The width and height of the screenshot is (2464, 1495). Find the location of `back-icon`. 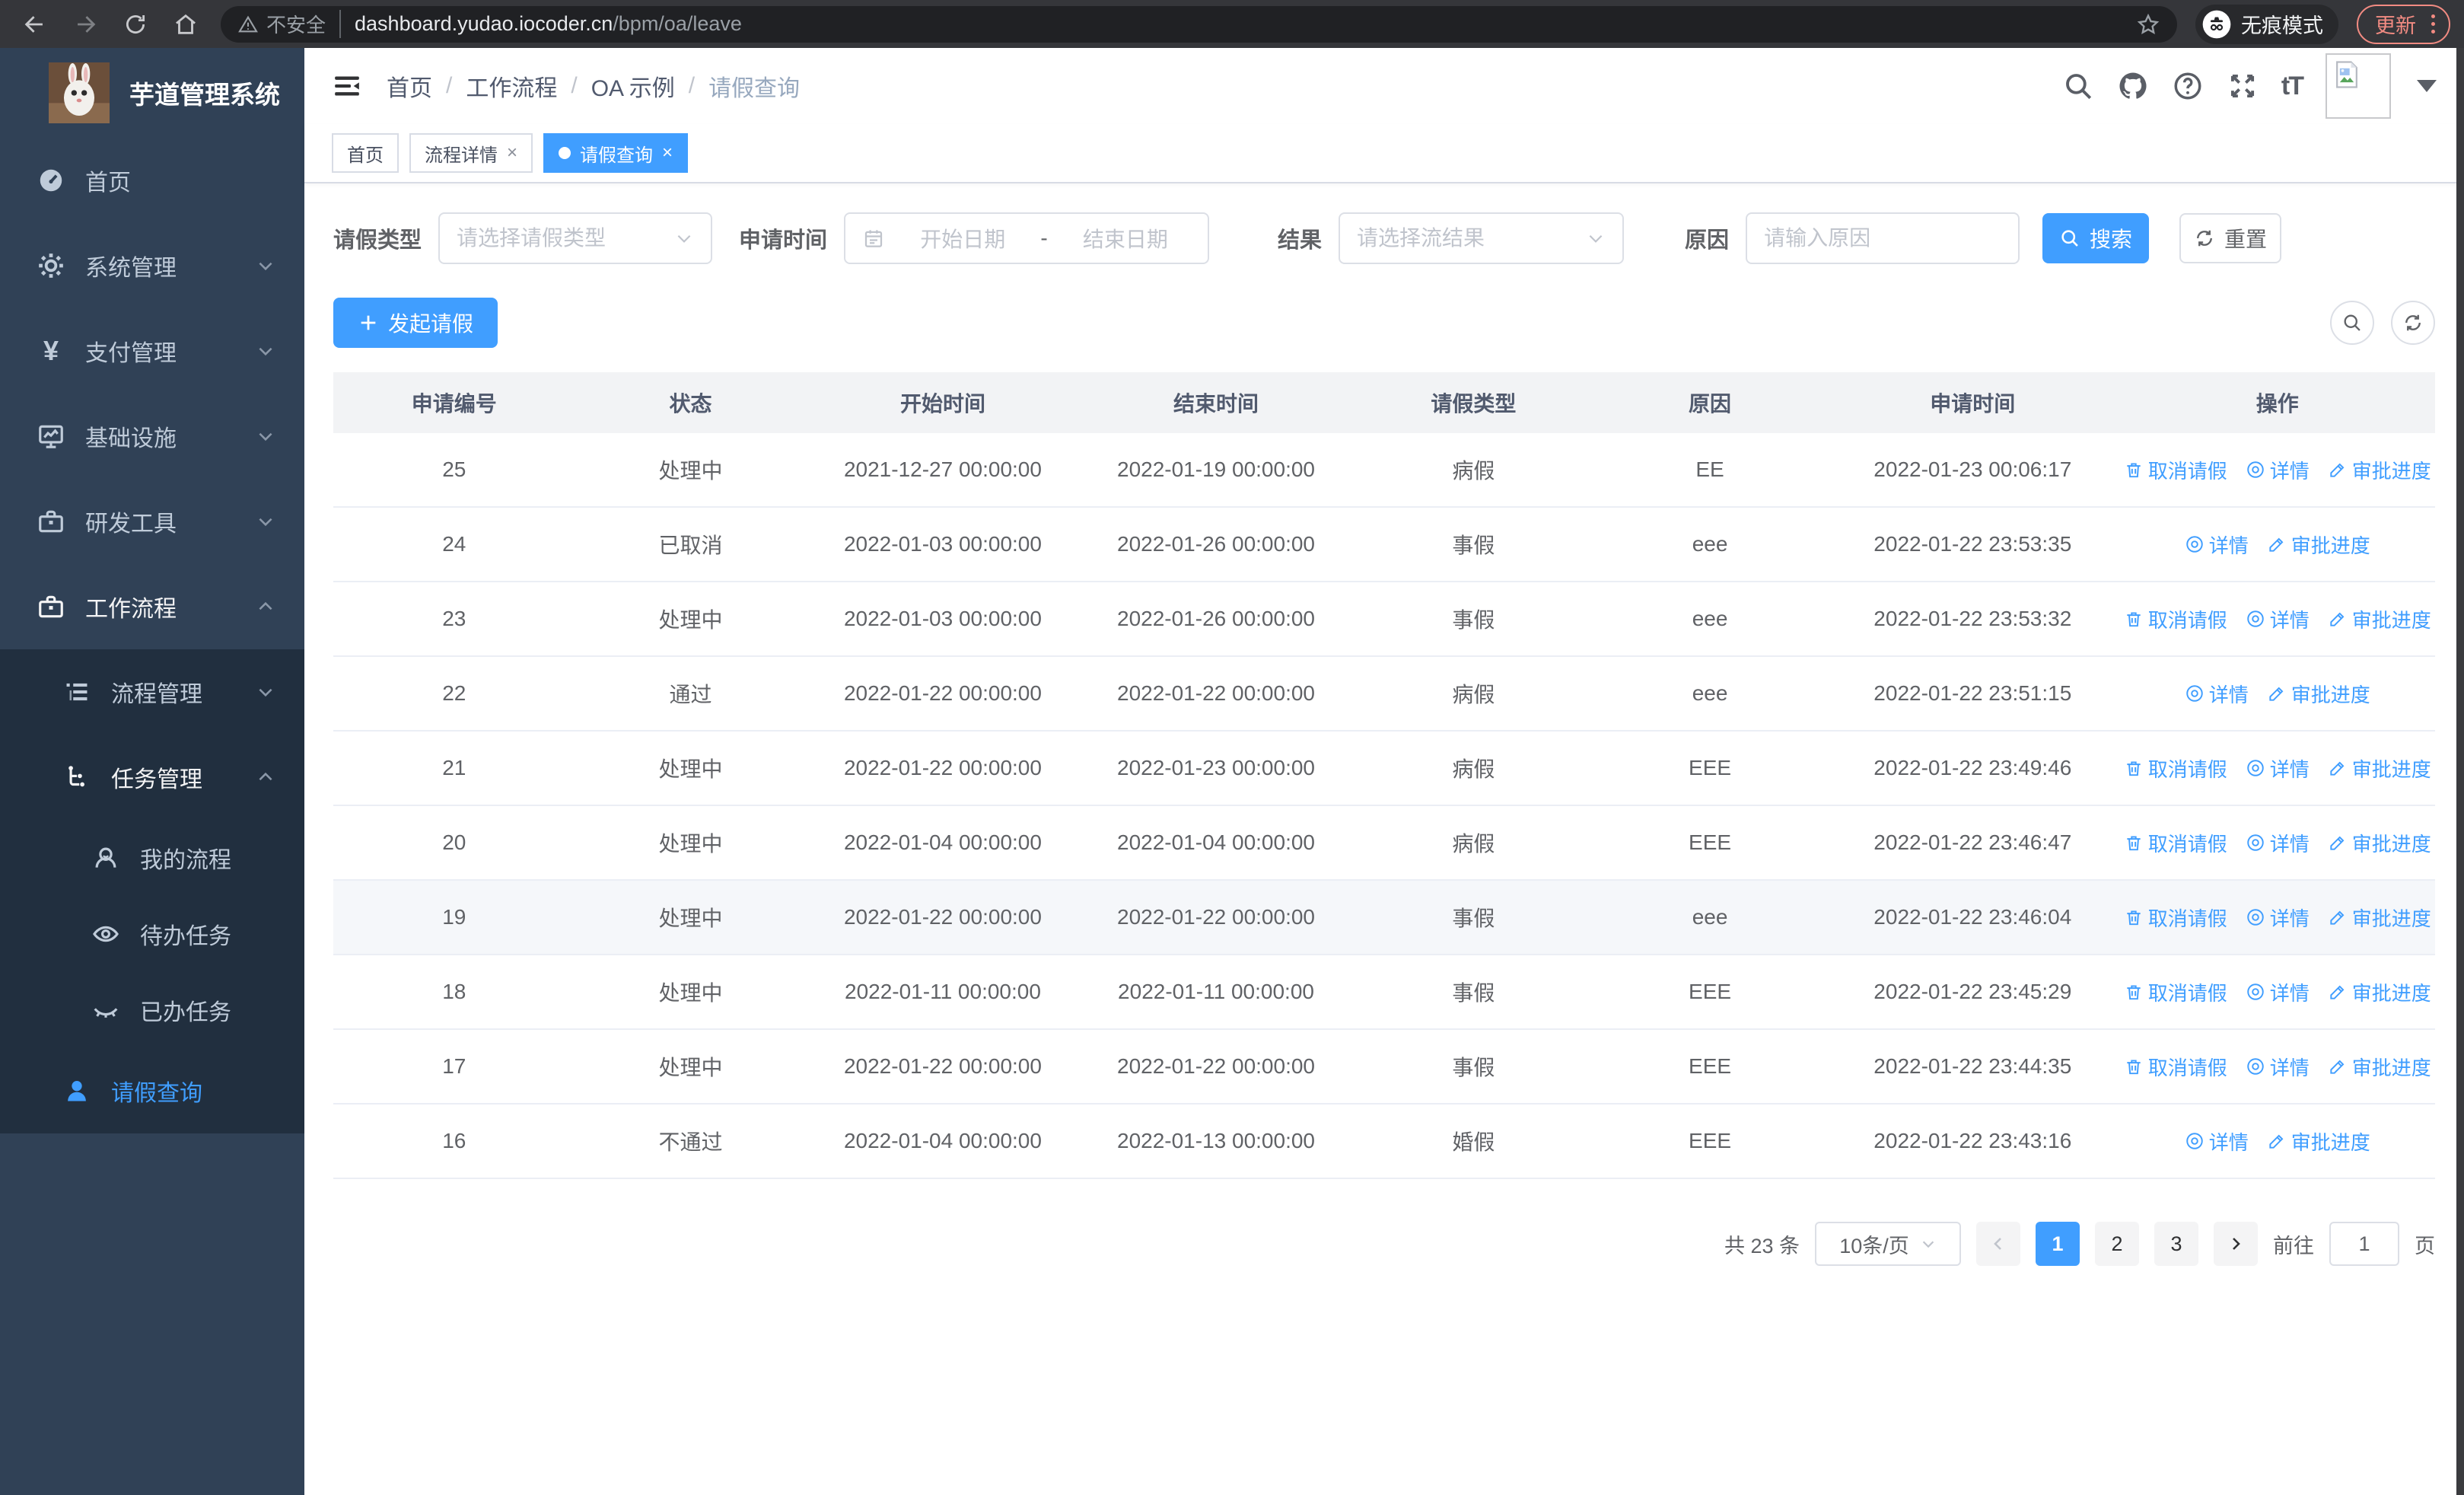

back-icon is located at coordinates (35, 25).